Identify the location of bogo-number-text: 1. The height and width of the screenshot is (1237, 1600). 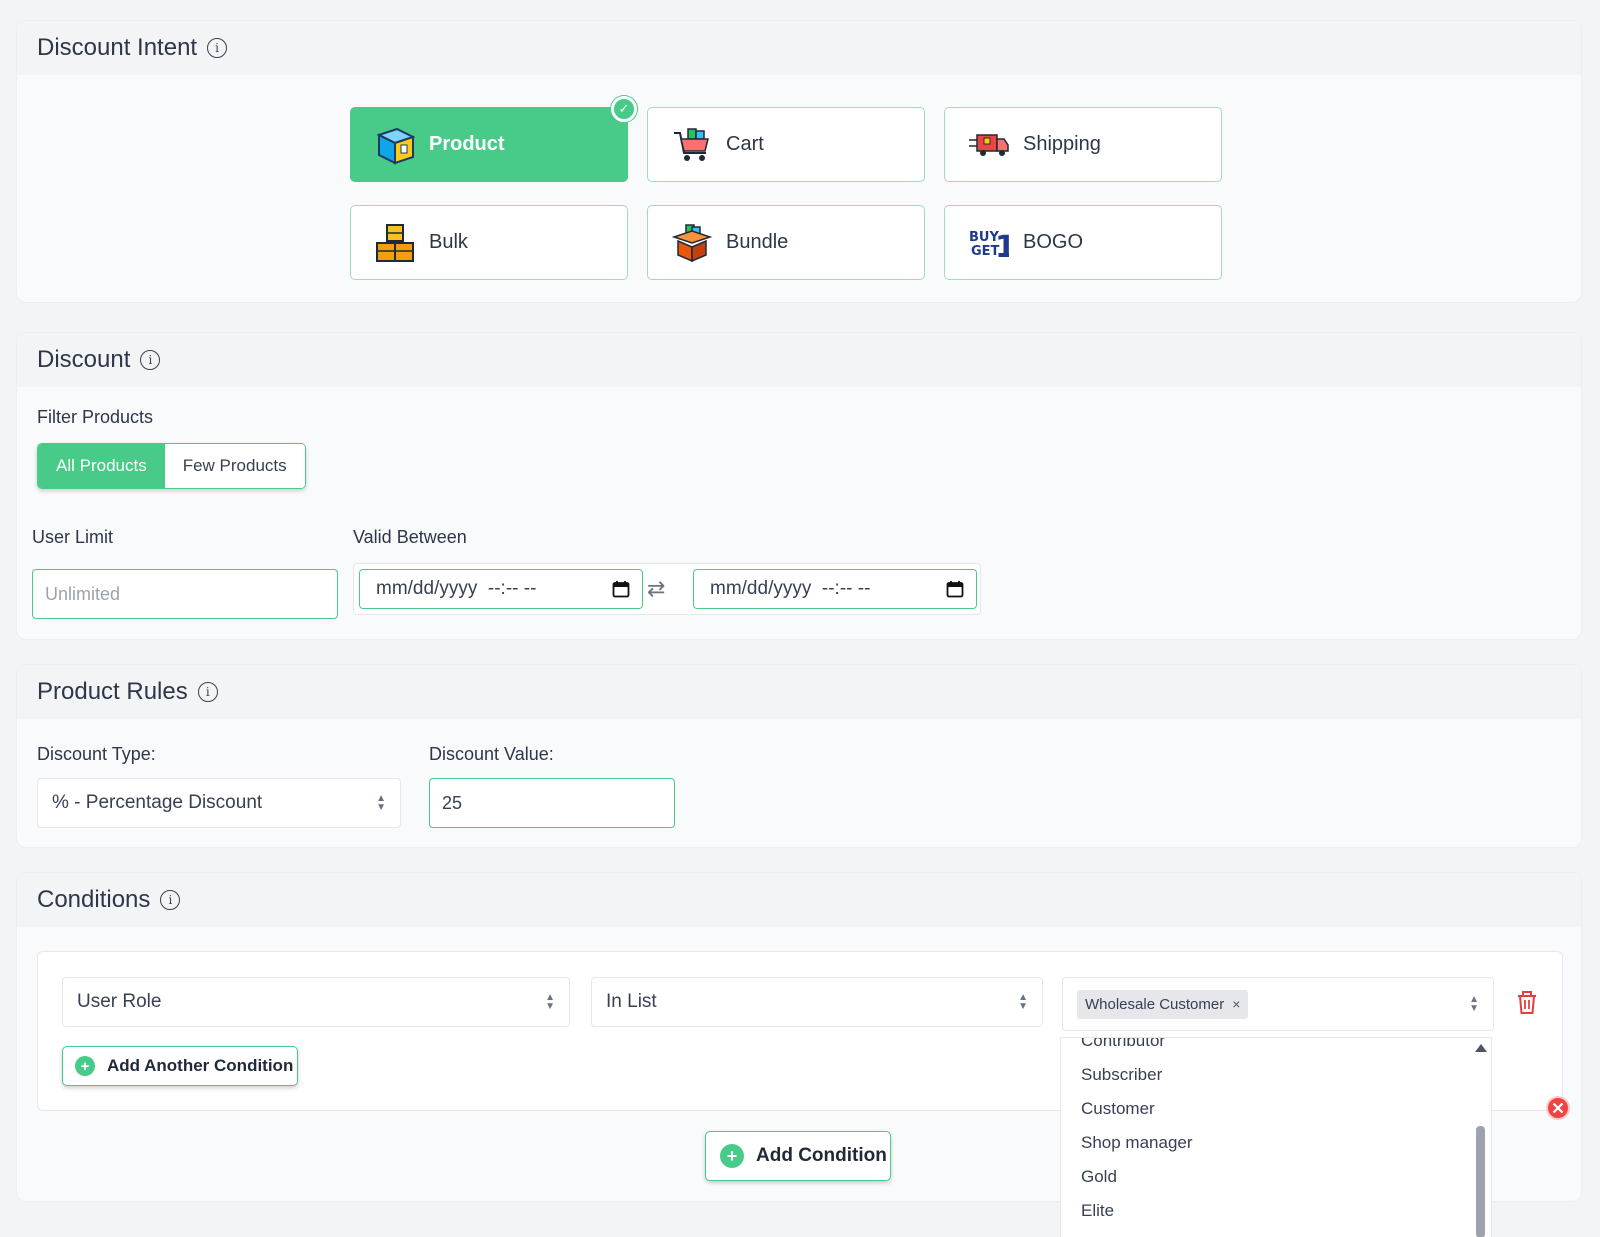
(1002, 246).